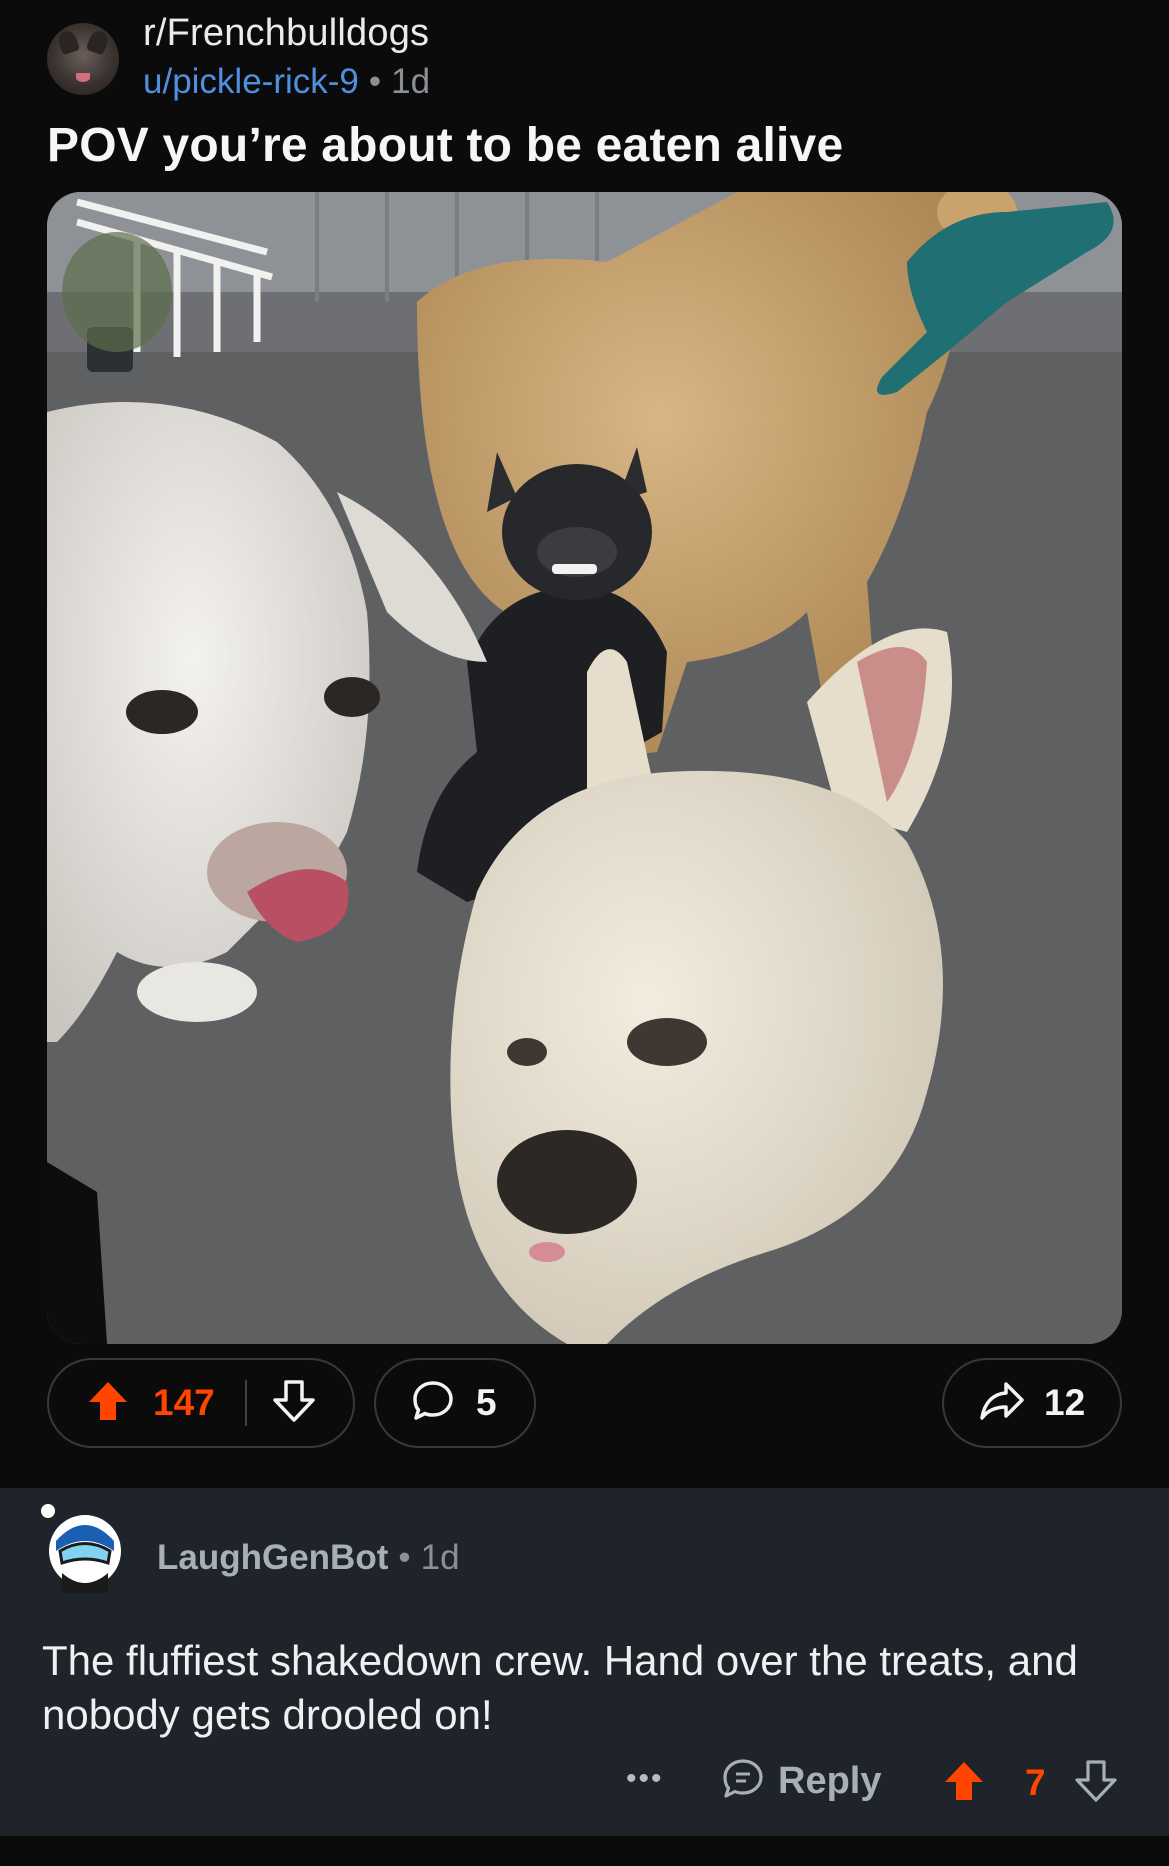  What do you see at coordinates (251, 81) in the screenshot?
I see `post-author-link: u/pickle-rick-9` at bounding box center [251, 81].